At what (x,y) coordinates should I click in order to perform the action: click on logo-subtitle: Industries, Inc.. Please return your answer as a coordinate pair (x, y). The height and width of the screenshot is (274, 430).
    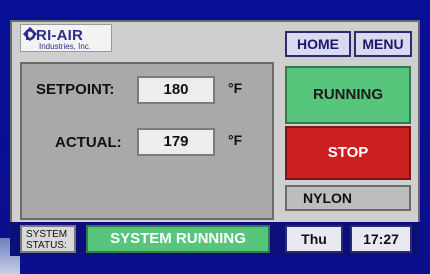
    Looking at the image, I should click on (65, 46).